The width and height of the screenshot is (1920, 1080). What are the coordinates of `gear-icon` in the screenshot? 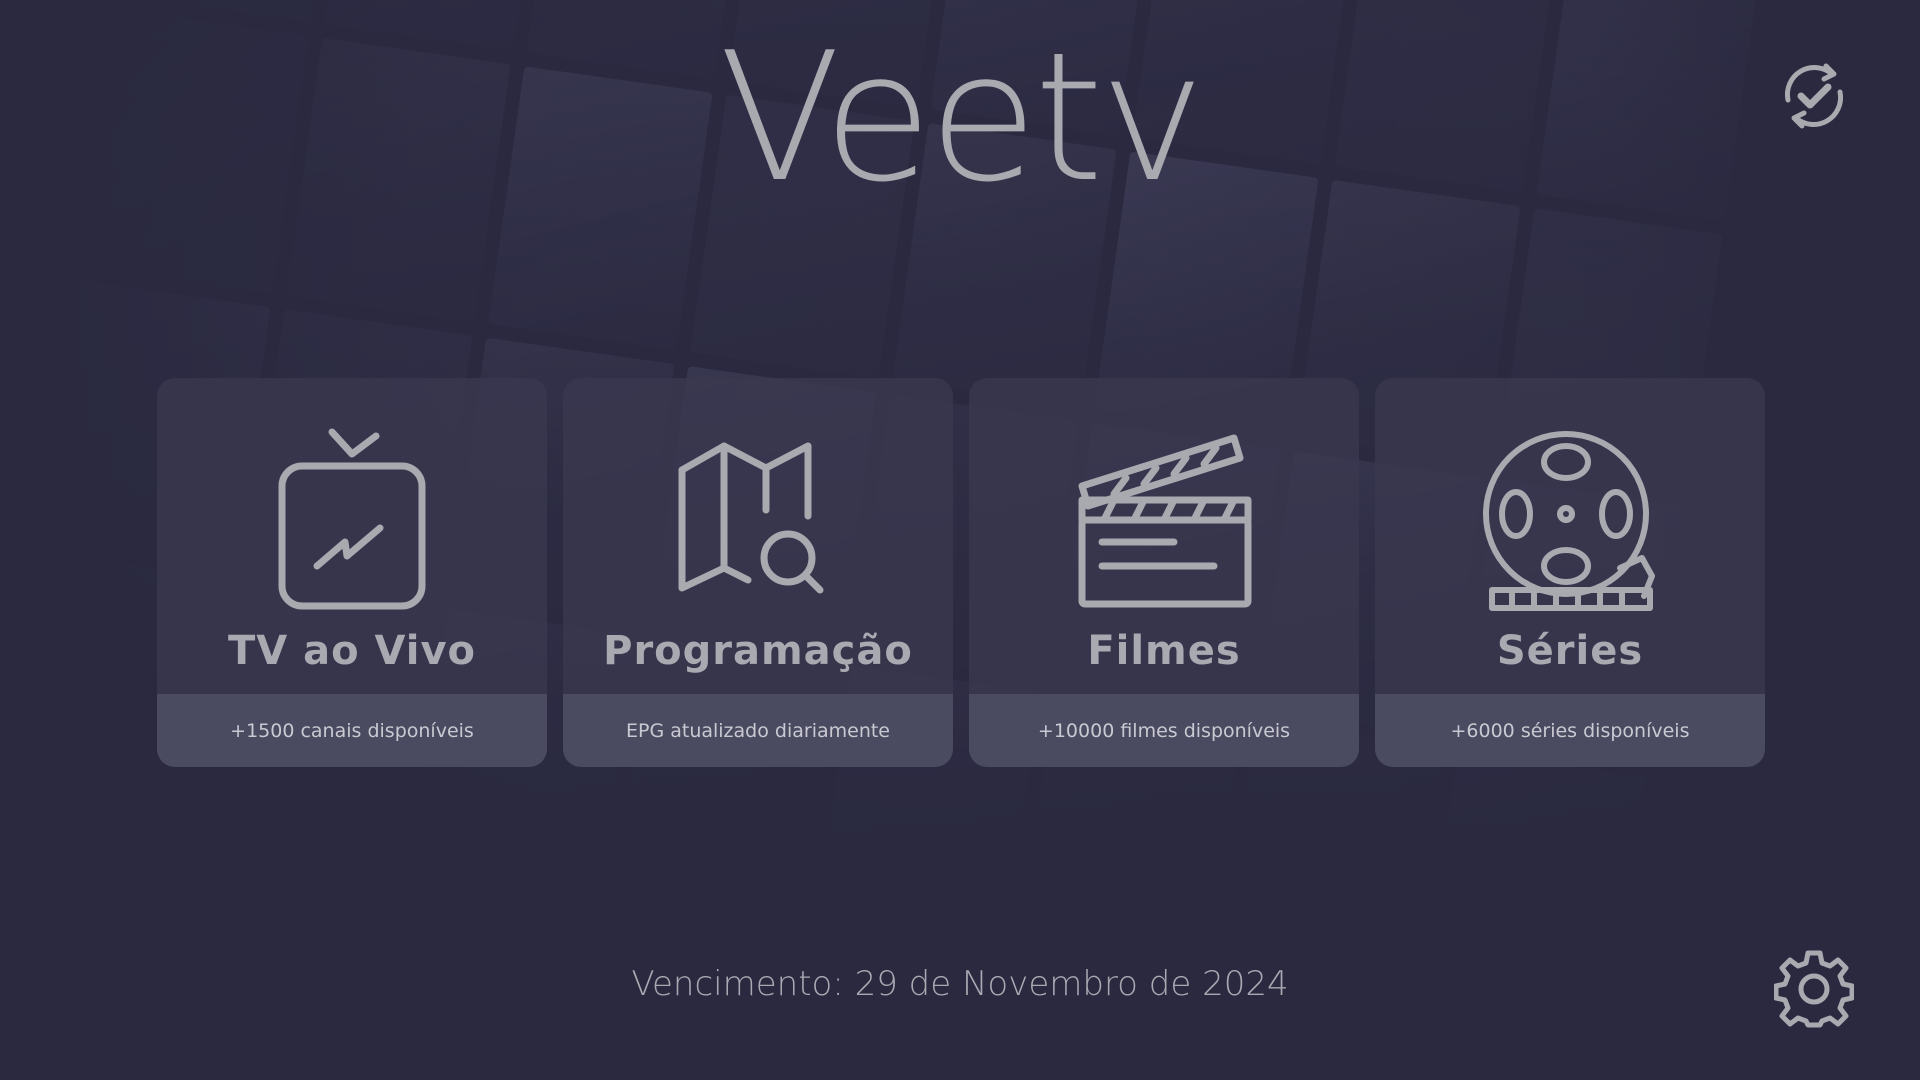 It's located at (1814, 989).